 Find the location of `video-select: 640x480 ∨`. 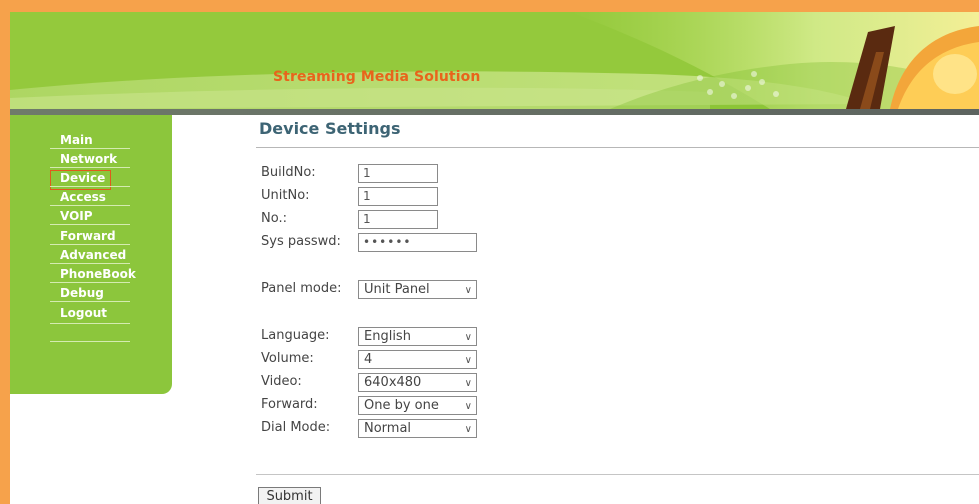

video-select: 640x480 ∨ is located at coordinates (417, 382).